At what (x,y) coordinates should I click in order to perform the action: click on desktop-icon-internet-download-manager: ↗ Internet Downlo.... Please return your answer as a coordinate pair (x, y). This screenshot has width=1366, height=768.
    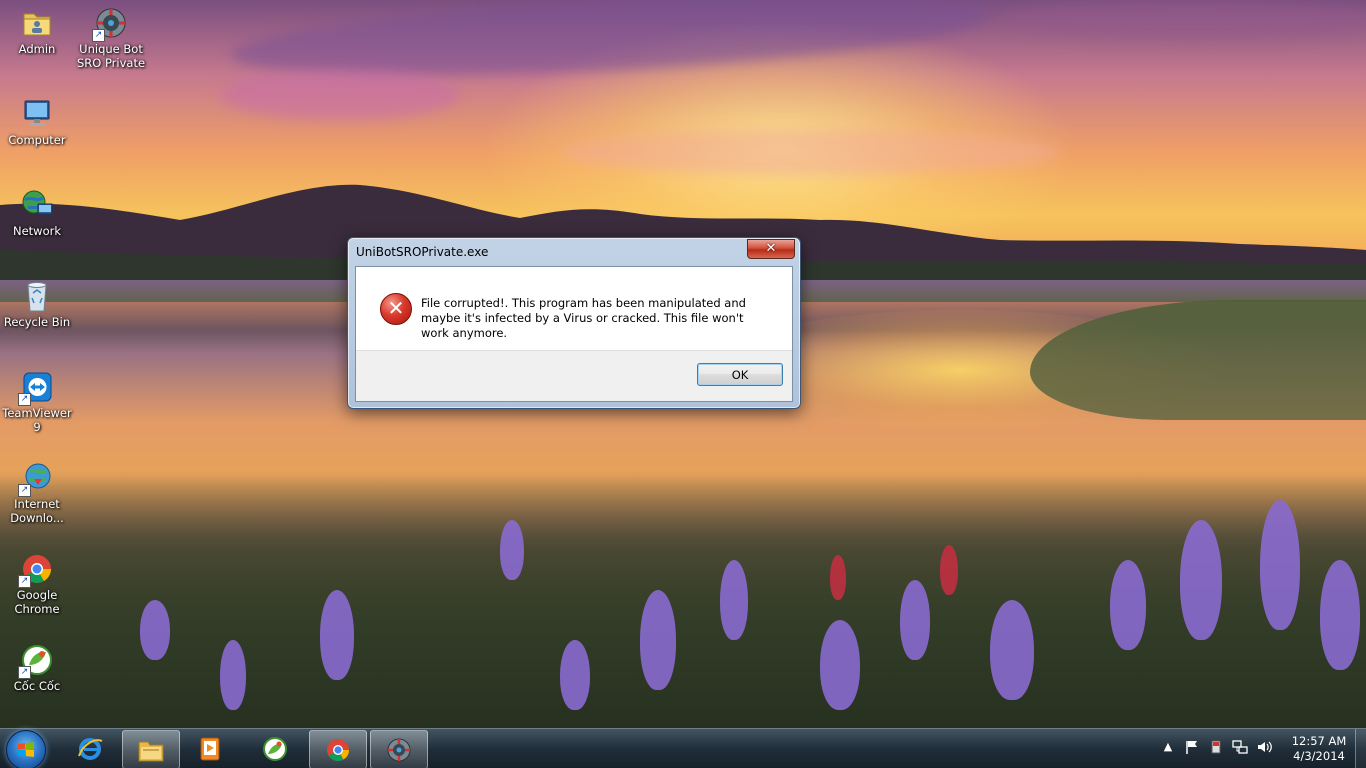
    Looking at the image, I should click on (37, 493).